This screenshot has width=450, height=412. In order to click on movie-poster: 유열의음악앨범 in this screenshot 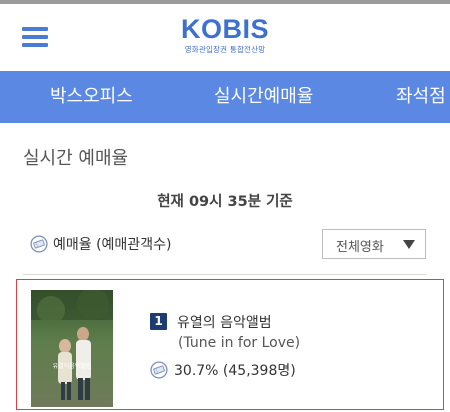, I will do `click(72, 348)`.